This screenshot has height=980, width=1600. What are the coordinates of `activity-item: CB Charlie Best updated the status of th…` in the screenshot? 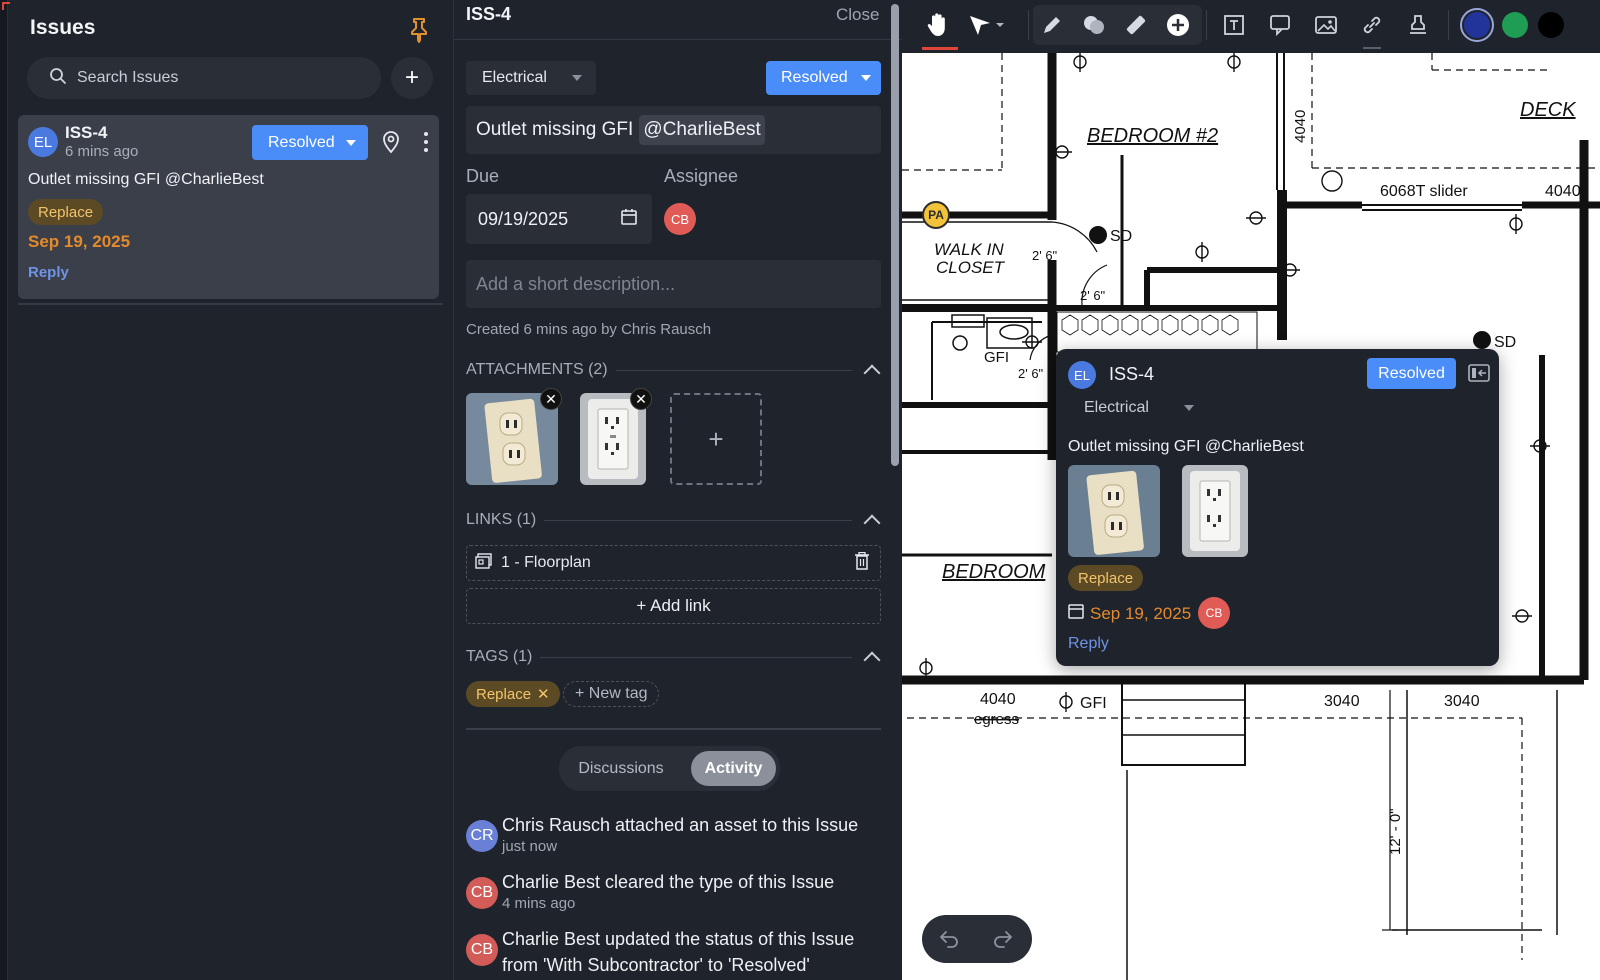 It's located at (676, 953).